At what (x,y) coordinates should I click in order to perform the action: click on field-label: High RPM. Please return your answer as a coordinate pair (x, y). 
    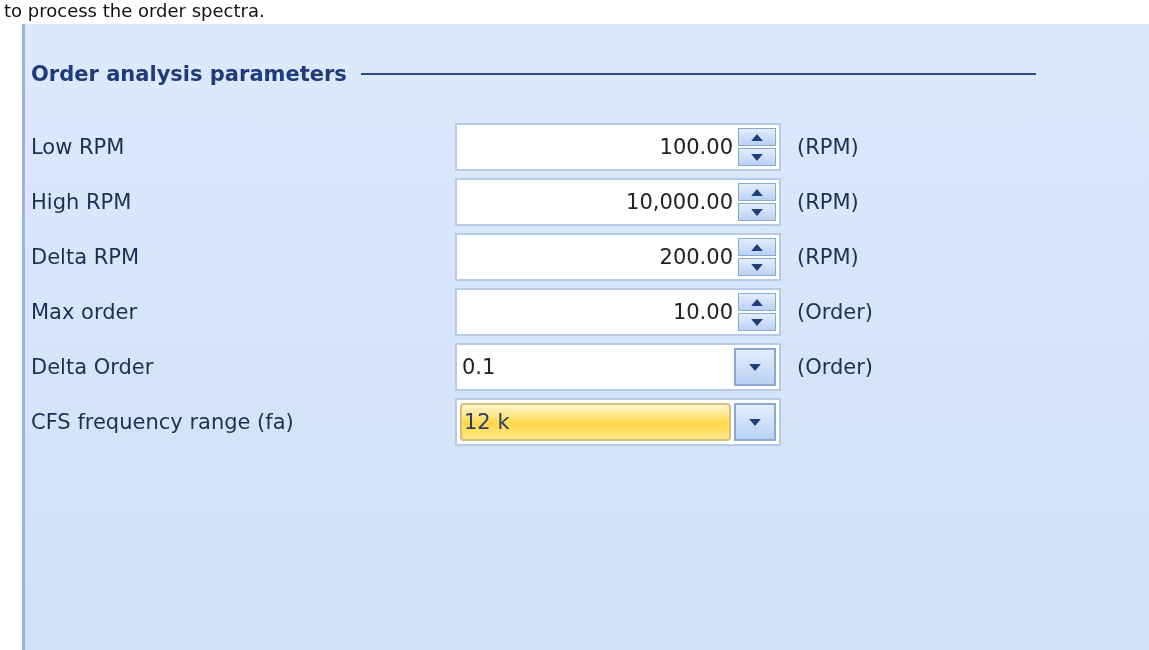
    Looking at the image, I should click on (82, 202).